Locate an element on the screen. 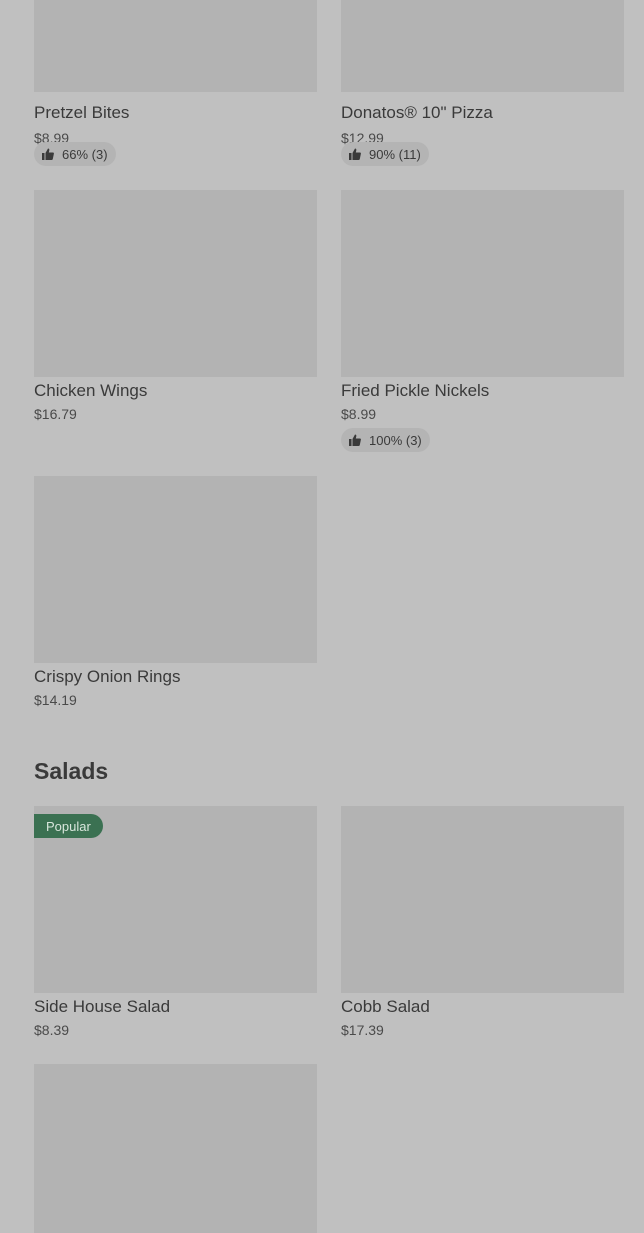 The height and width of the screenshot is (1233, 644). menu-item-card: Popular Side House Salad $8.39 is located at coordinates (175, 922).